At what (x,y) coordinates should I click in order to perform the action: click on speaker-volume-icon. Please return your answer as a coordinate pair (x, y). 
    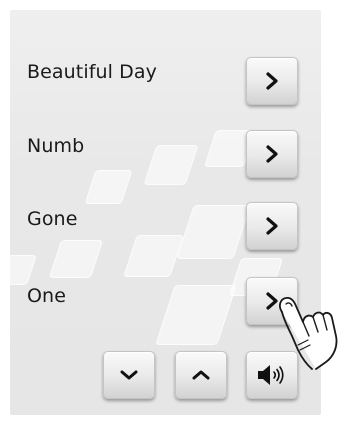
    Looking at the image, I should click on (271, 375).